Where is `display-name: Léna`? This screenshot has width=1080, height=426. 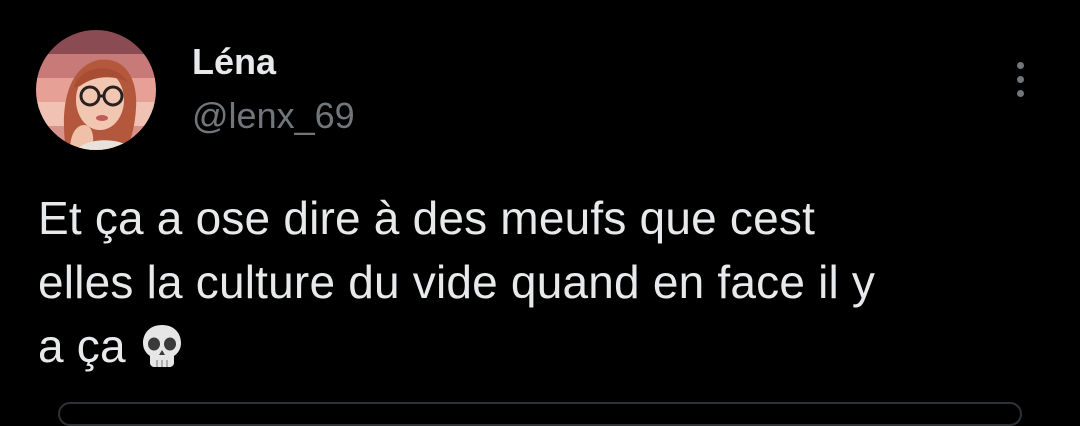 display-name: Léna is located at coordinates (234, 62).